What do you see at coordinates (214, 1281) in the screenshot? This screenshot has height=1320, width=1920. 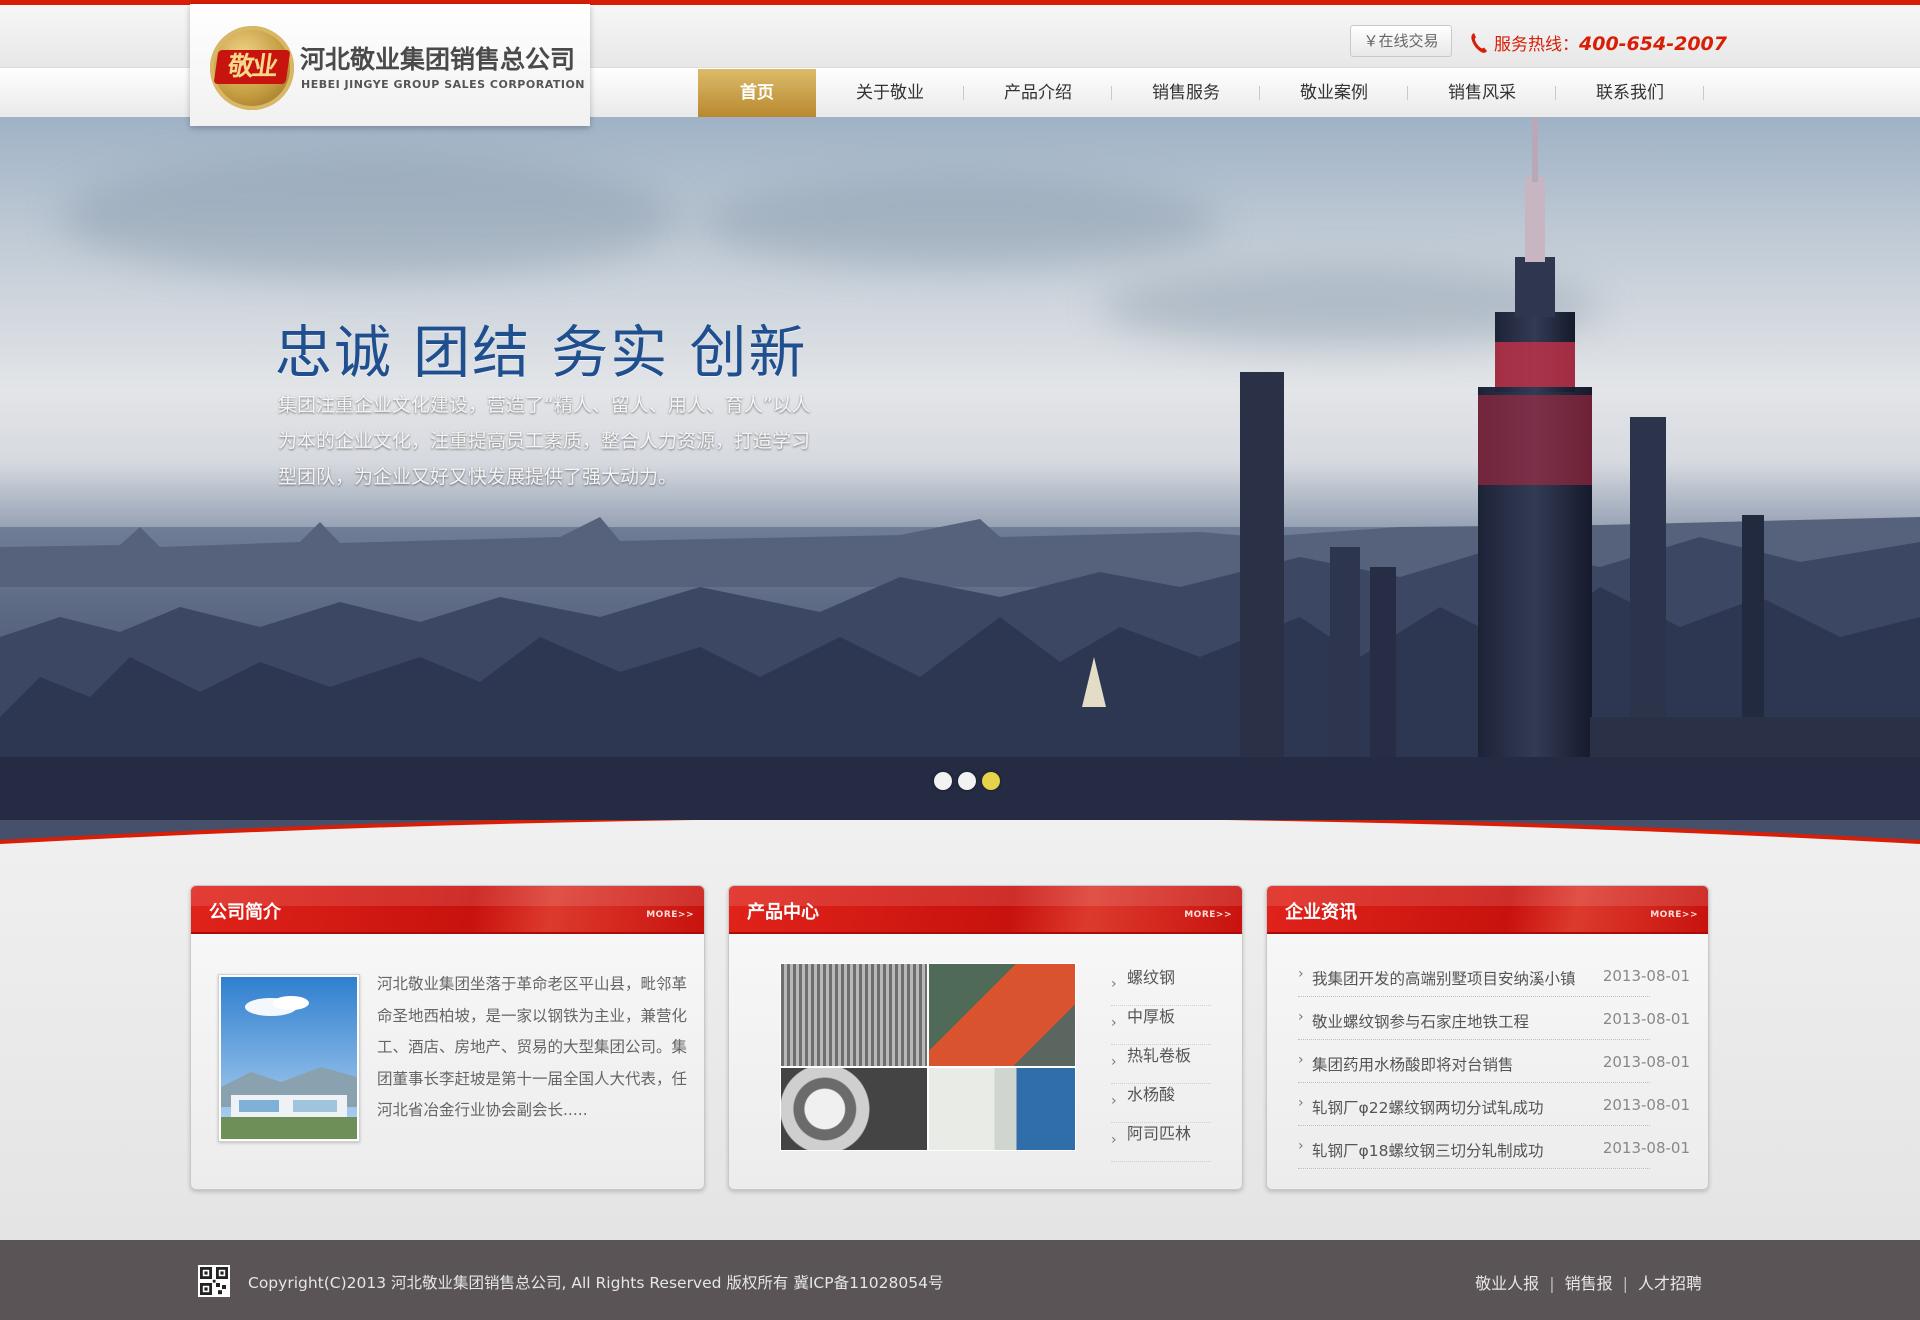 I see `qr-code-icon` at bounding box center [214, 1281].